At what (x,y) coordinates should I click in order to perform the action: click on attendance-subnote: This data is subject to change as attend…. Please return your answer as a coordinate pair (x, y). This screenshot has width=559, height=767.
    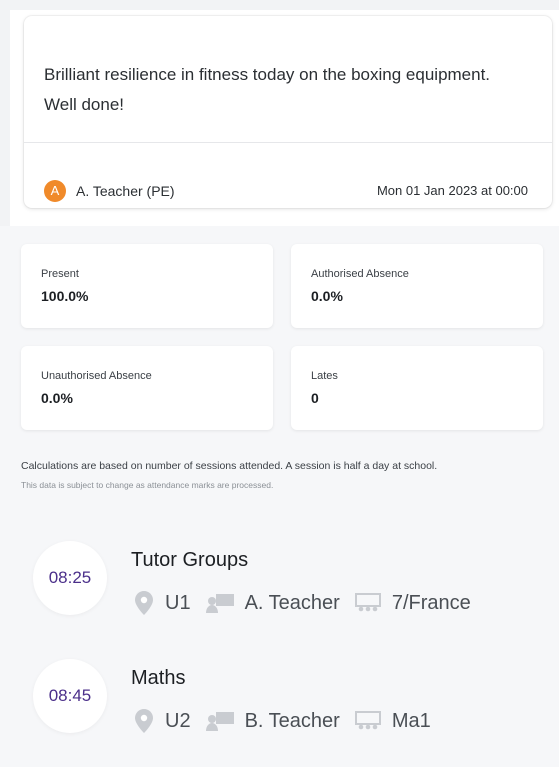
    Looking at the image, I should click on (147, 485).